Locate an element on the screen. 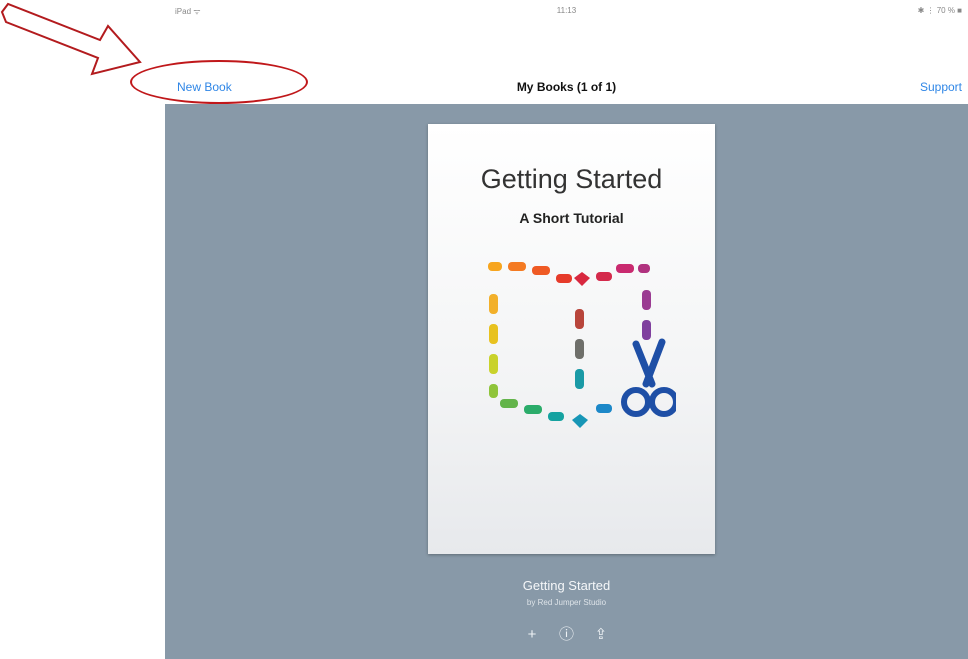 This screenshot has height=659, width=968. book-caption-author: by Red Jumper Studio is located at coordinates (566, 602).